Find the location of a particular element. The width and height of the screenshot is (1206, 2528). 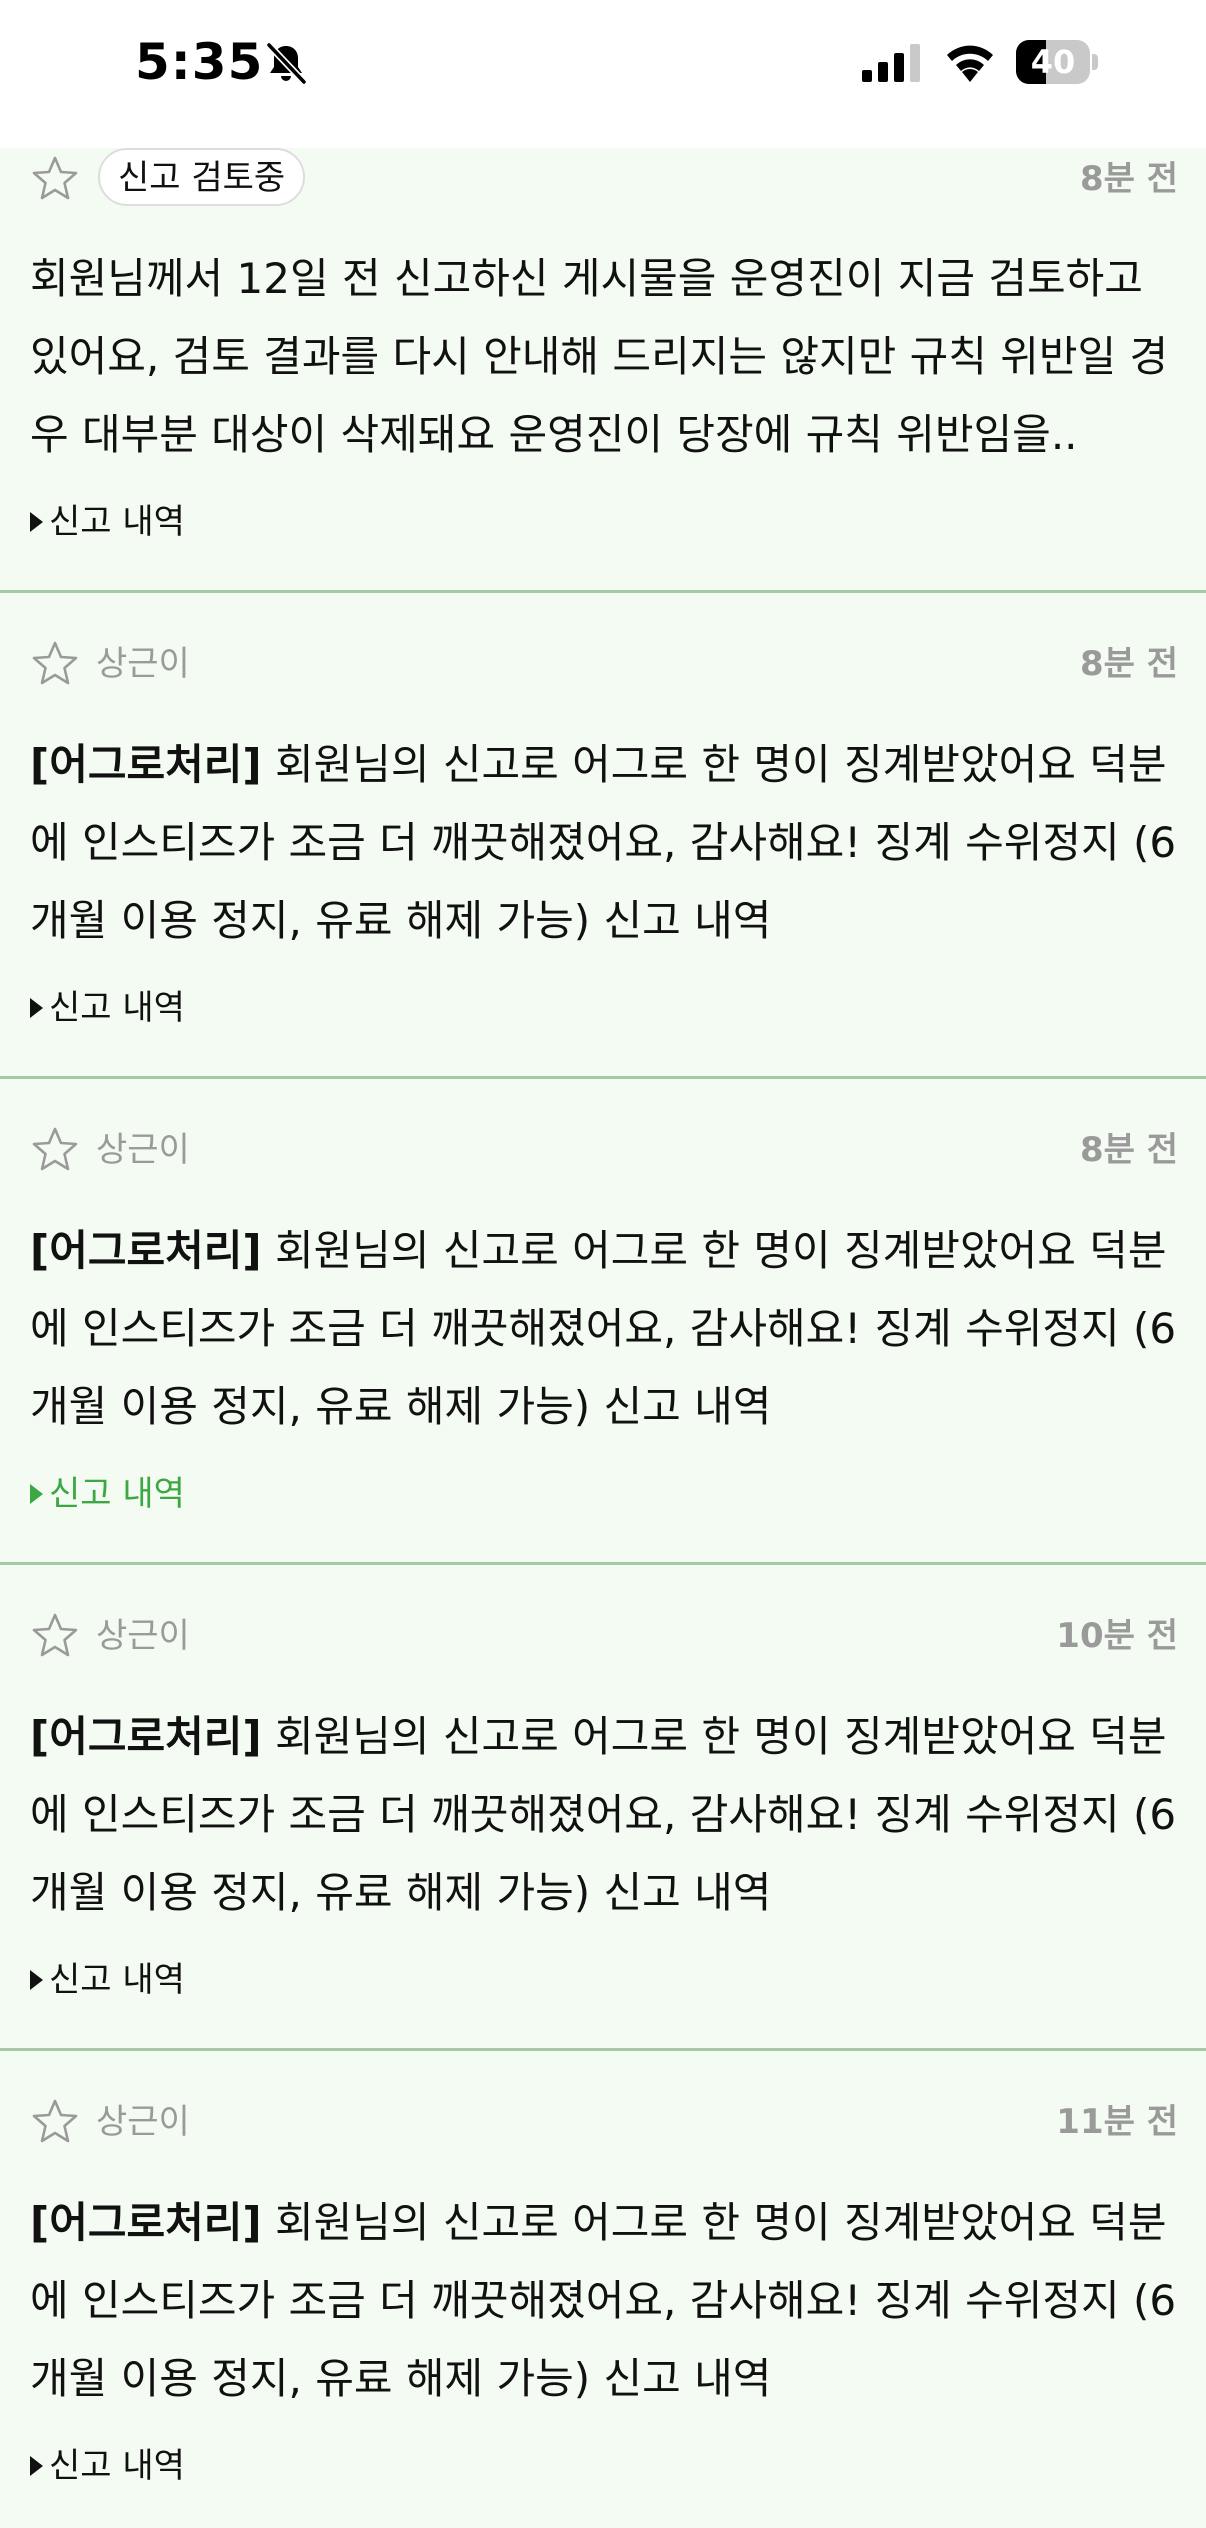

bell-slash-icon is located at coordinates (286, 63).